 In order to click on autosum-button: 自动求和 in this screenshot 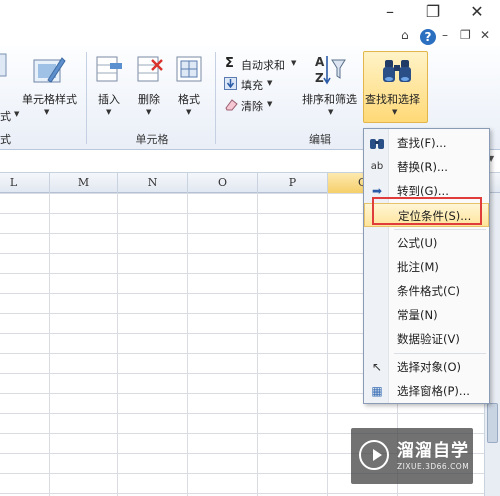, I will do `click(263, 65)`.